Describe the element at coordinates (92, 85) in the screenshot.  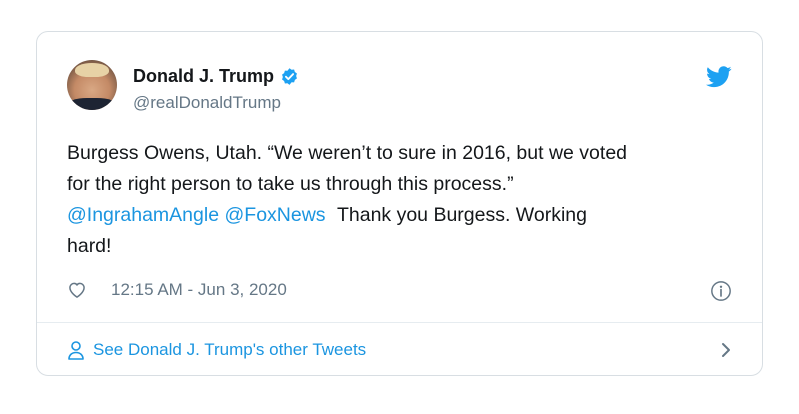
I see `avatar` at that location.